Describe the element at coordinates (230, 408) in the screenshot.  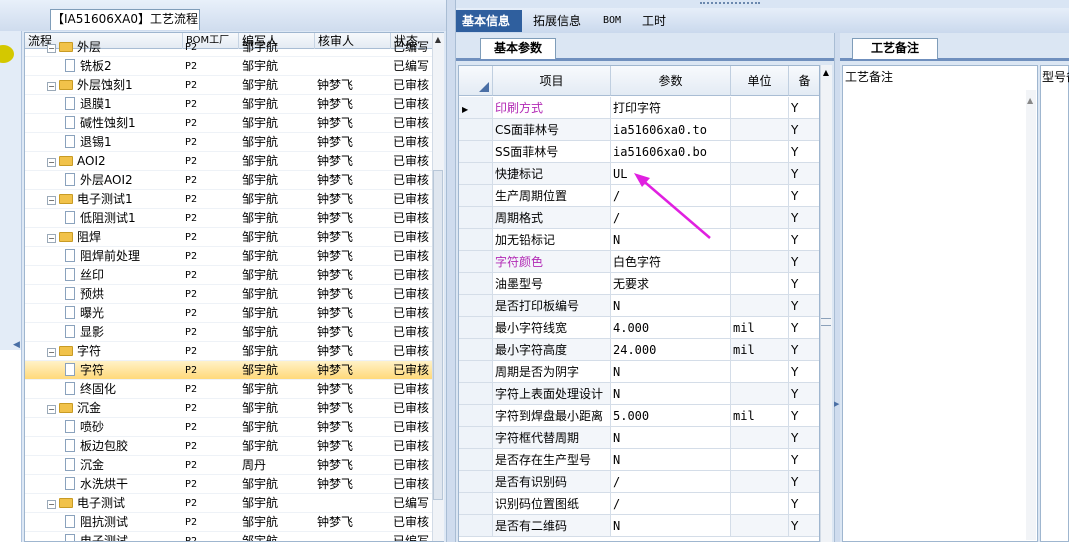
I see `tree-folder-row: − 沉金 P2 邹宇航 钟梦飞 已审核` at that location.